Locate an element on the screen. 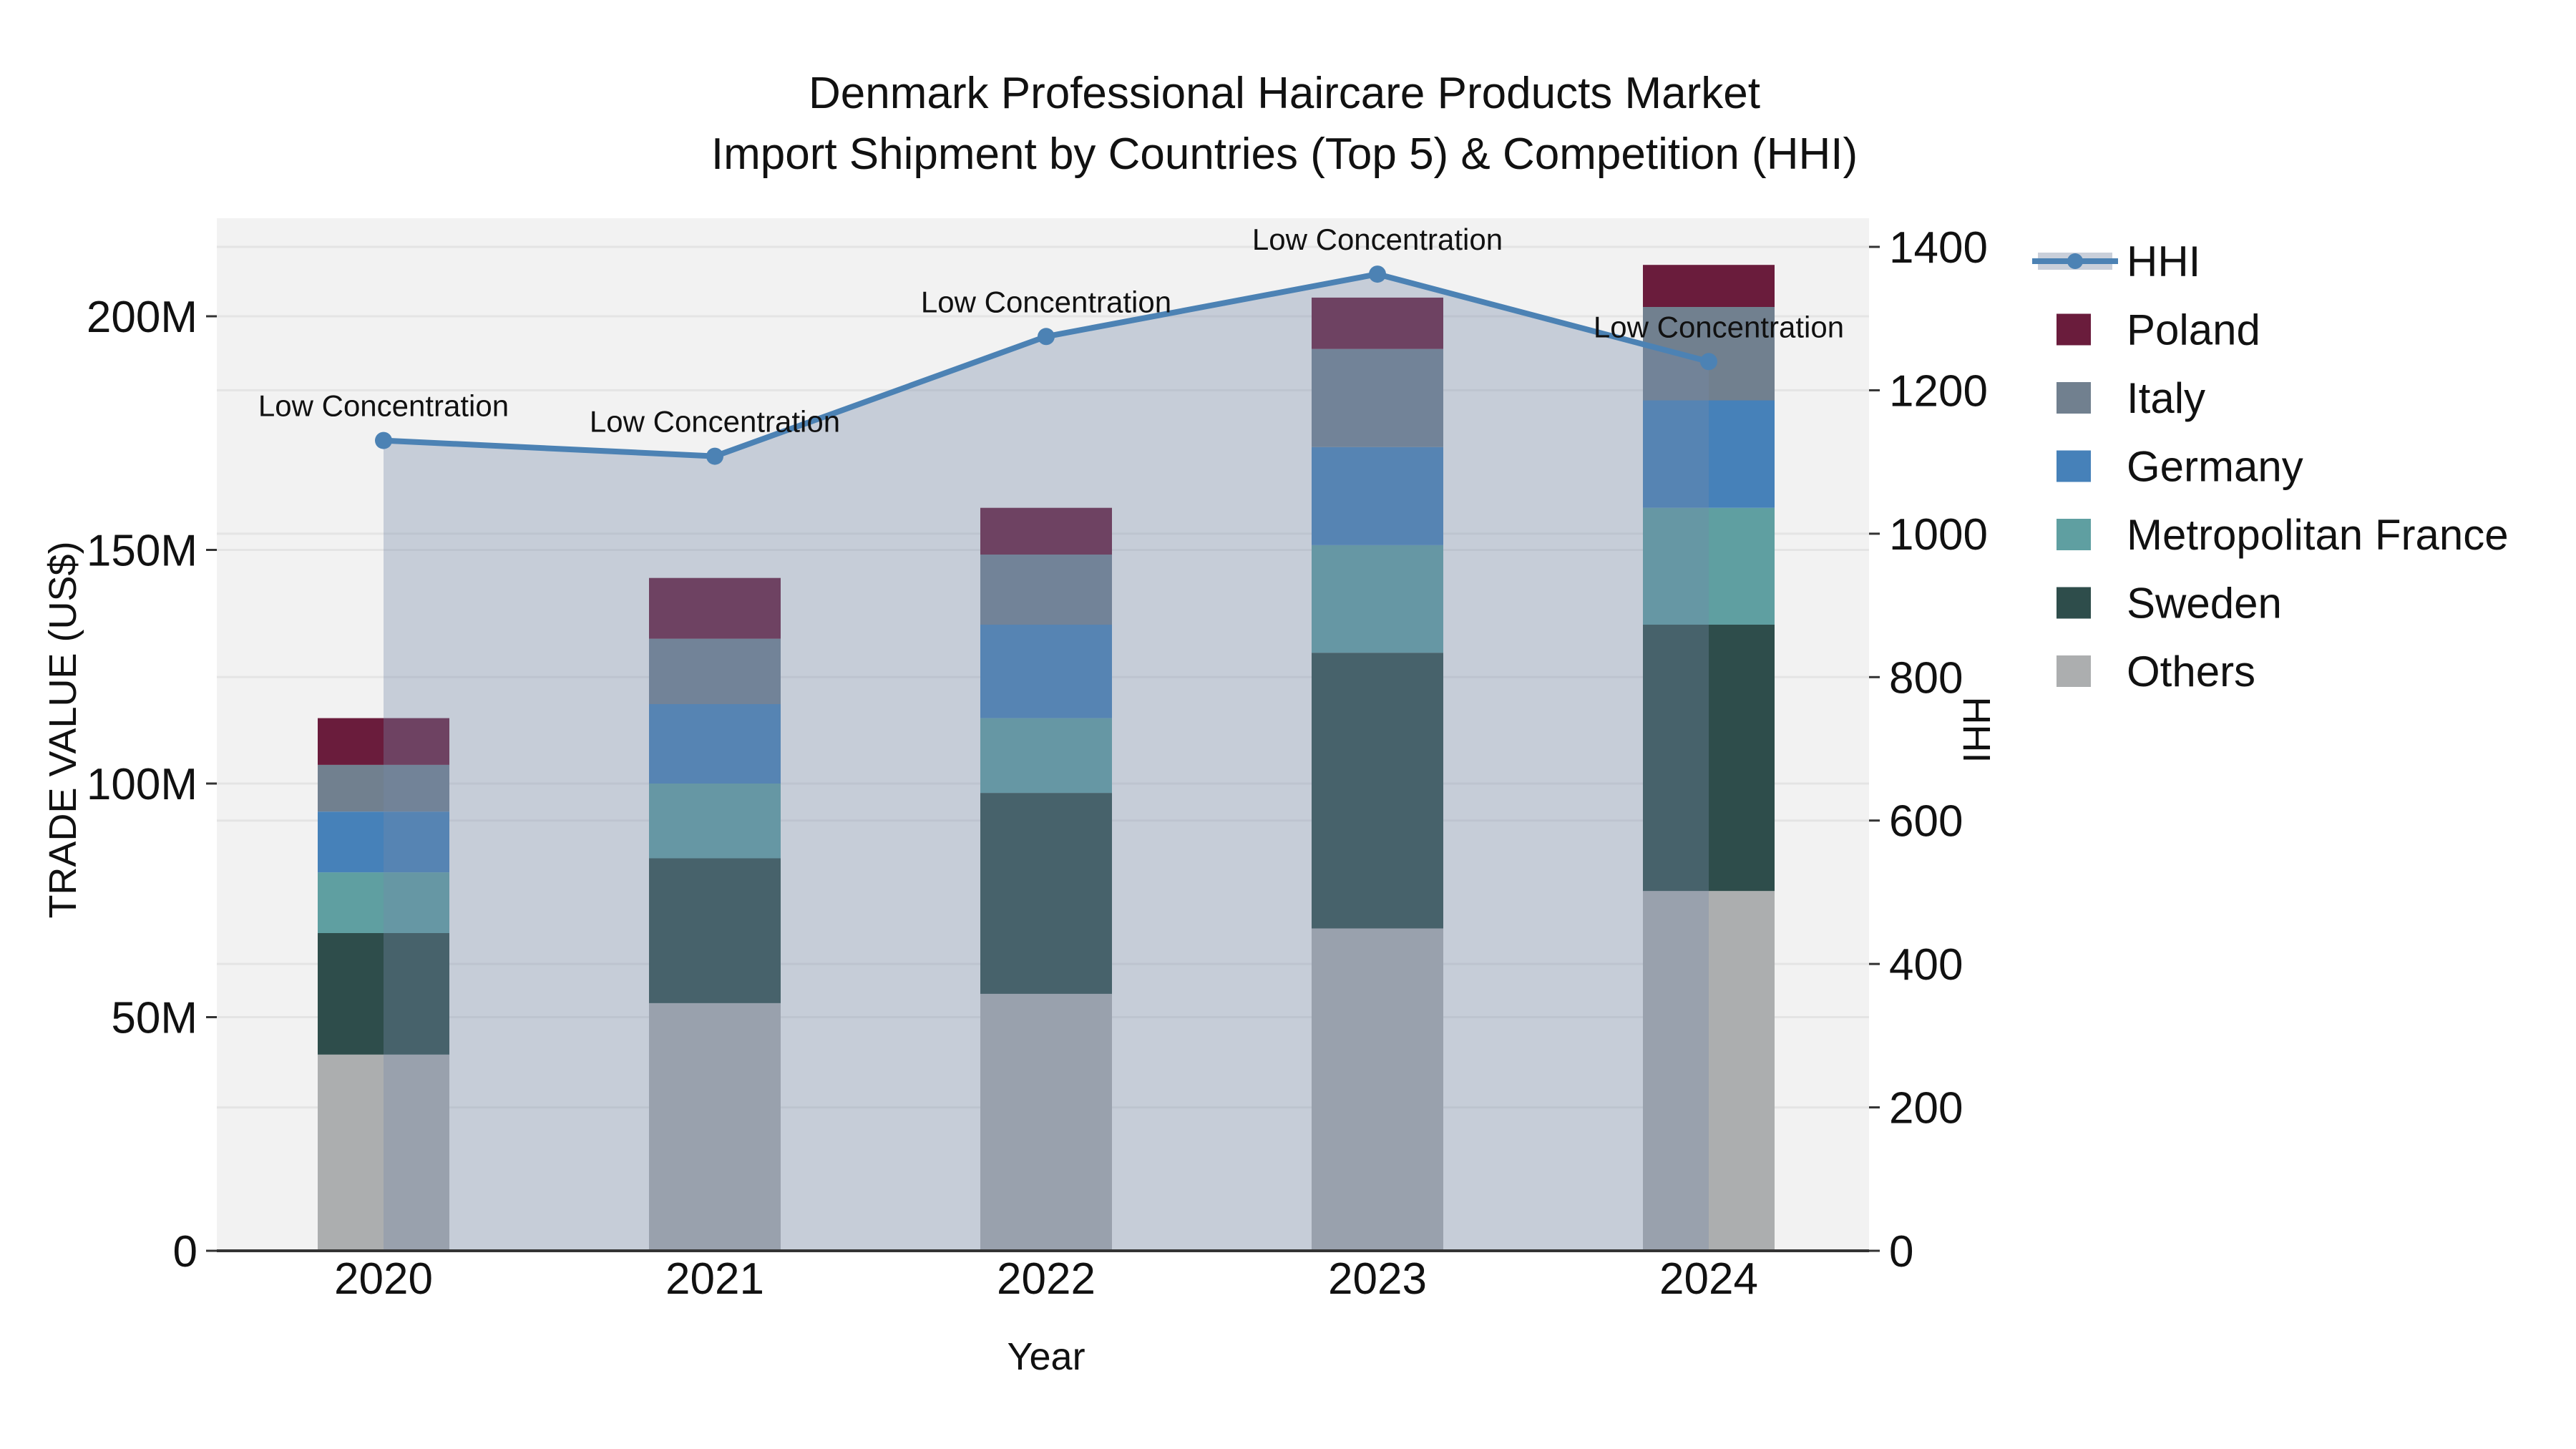 The height and width of the screenshot is (1449, 2576). y-left-tick-label: 50M is located at coordinates (154, 1018).